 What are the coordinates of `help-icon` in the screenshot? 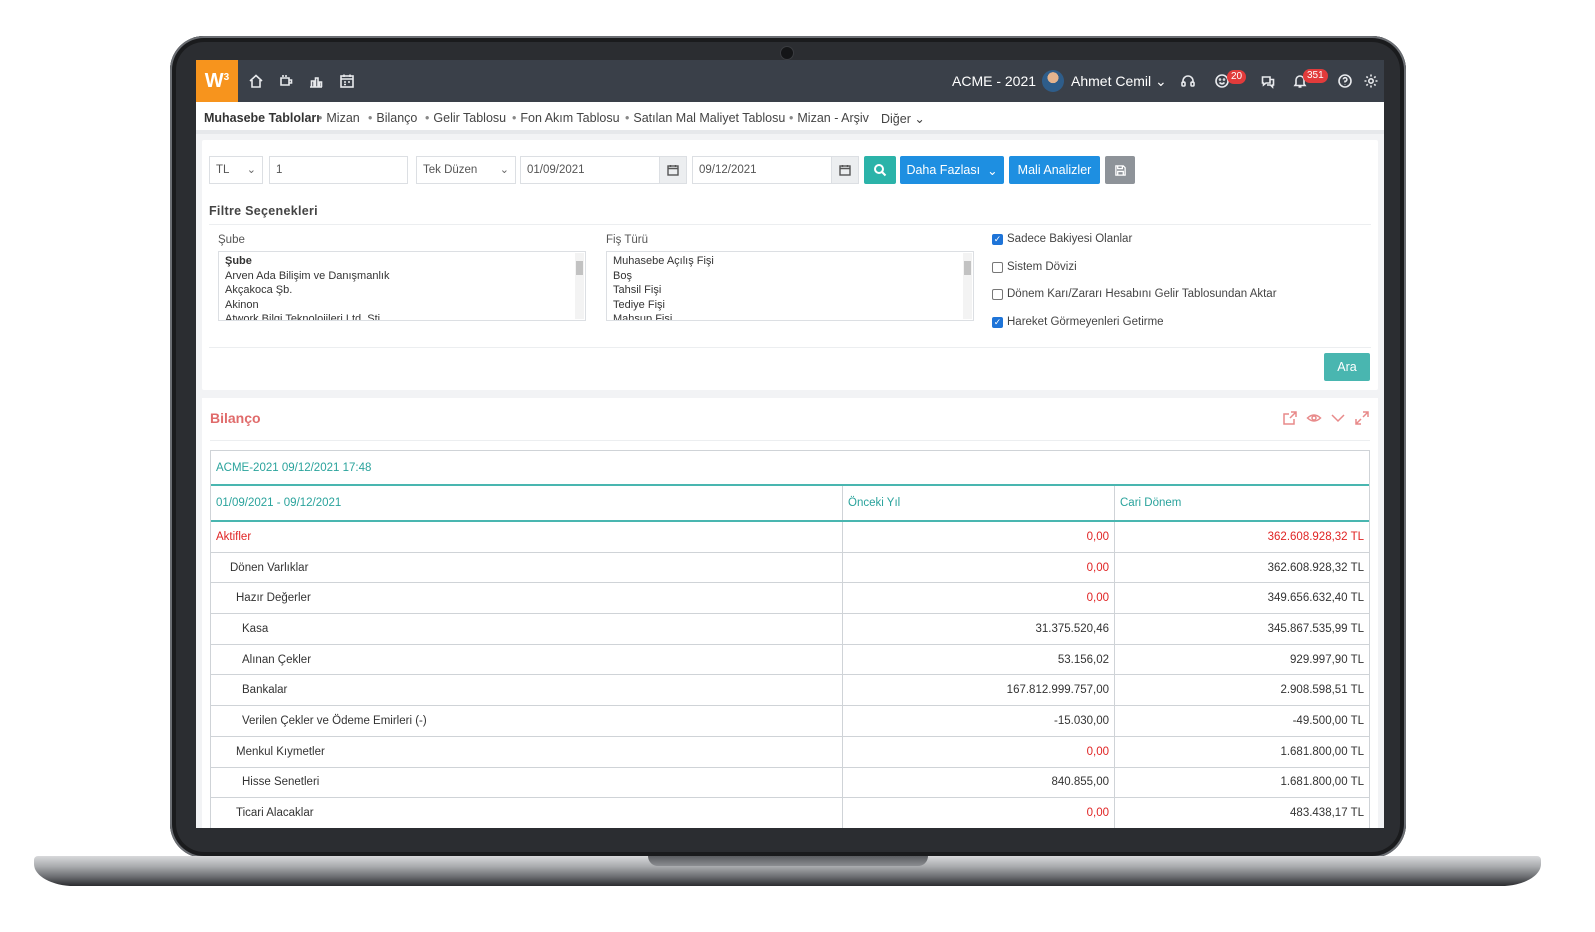 It's located at (1345, 81).